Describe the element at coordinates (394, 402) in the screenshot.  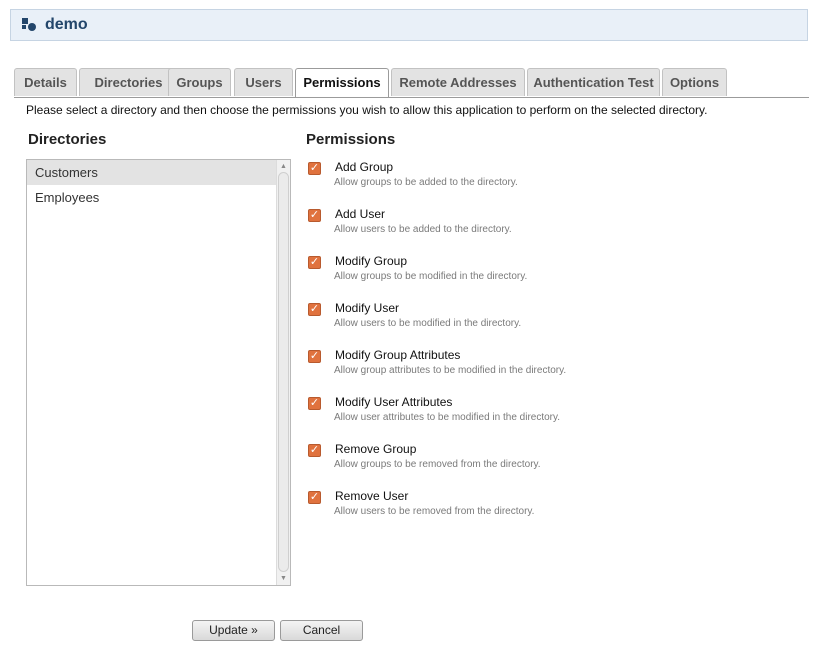
I see `permission-label: Modify User Attributes` at that location.